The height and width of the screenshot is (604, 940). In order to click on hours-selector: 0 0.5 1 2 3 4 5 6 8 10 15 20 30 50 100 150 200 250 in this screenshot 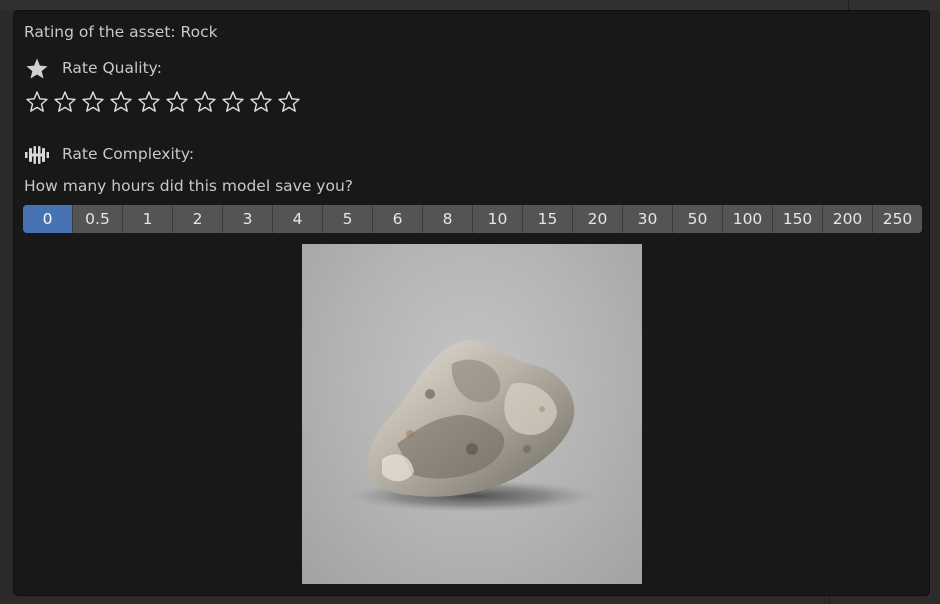, I will do `click(472, 219)`.